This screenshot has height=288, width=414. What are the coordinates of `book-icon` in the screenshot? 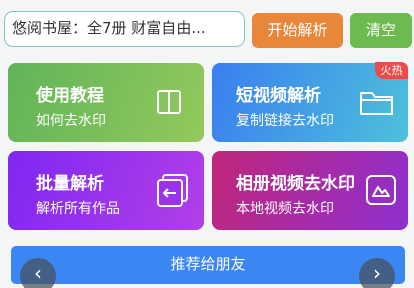 It's located at (169, 102).